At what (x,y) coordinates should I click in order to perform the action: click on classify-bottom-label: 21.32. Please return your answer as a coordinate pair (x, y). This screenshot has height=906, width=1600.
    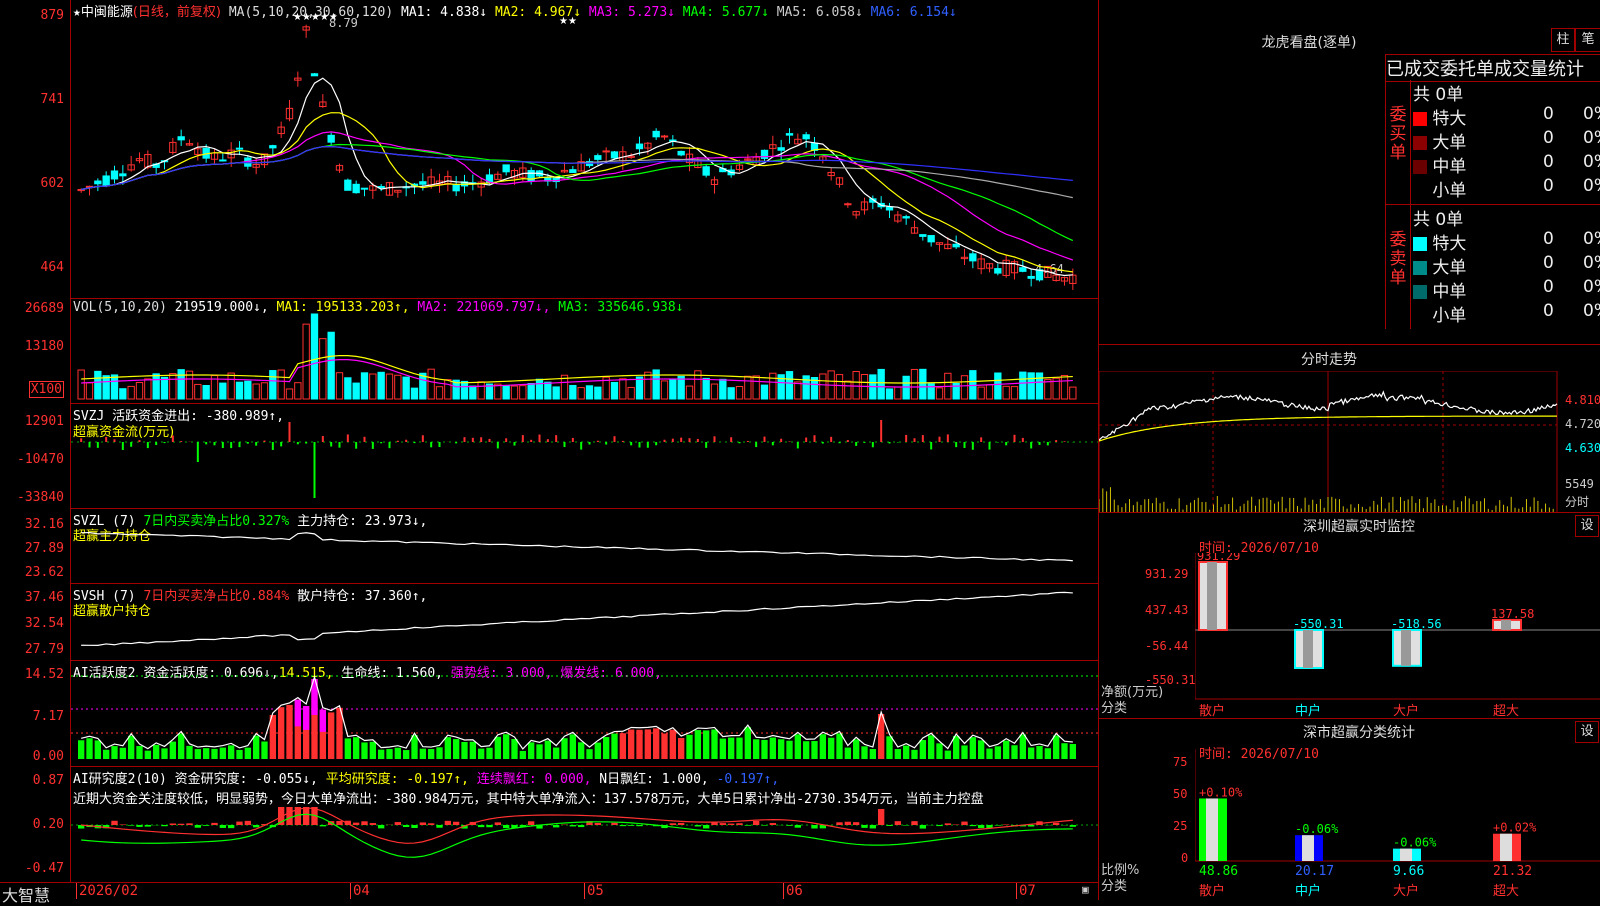
    Looking at the image, I should click on (1512, 871).